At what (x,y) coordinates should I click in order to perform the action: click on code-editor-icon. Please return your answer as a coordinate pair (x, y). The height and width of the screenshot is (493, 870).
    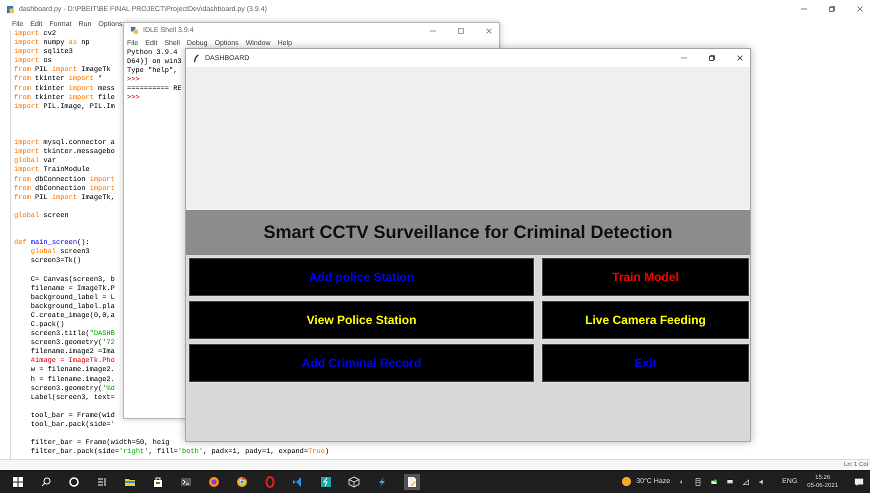
    Looking at the image, I should click on (298, 482).